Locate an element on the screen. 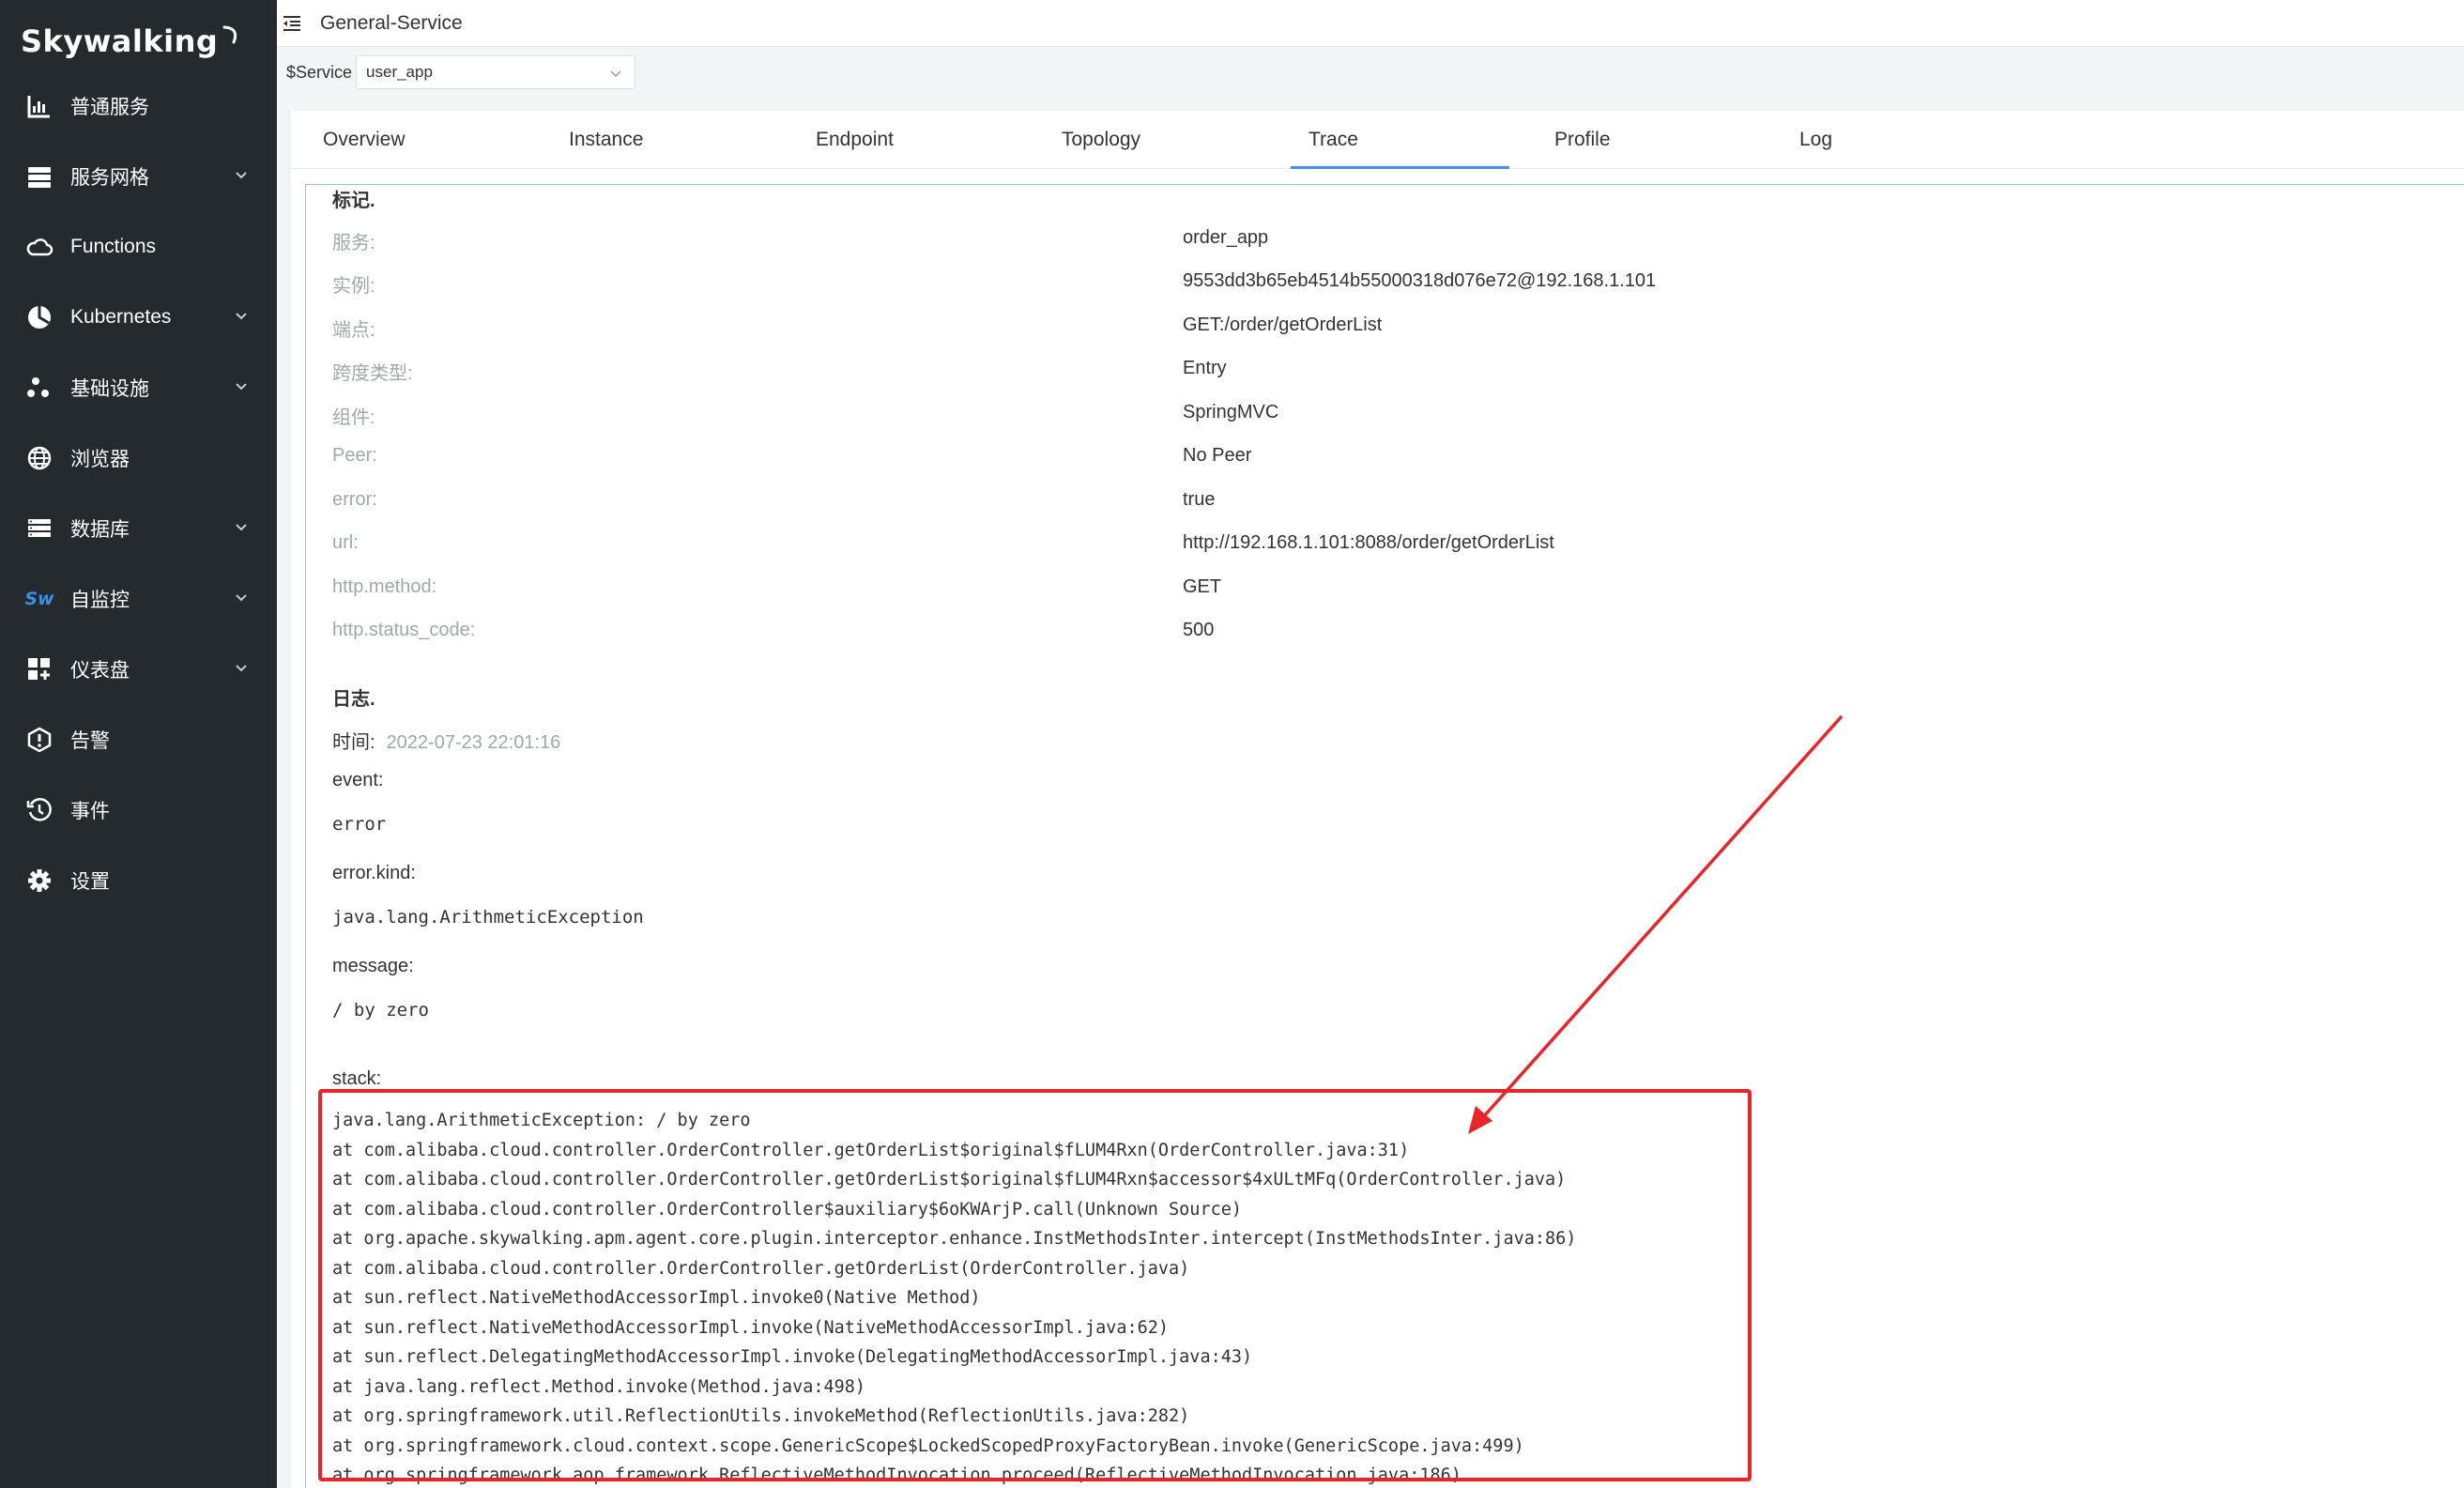 The image size is (2464, 1488). sidebar-item-label: Functions is located at coordinates (113, 246).